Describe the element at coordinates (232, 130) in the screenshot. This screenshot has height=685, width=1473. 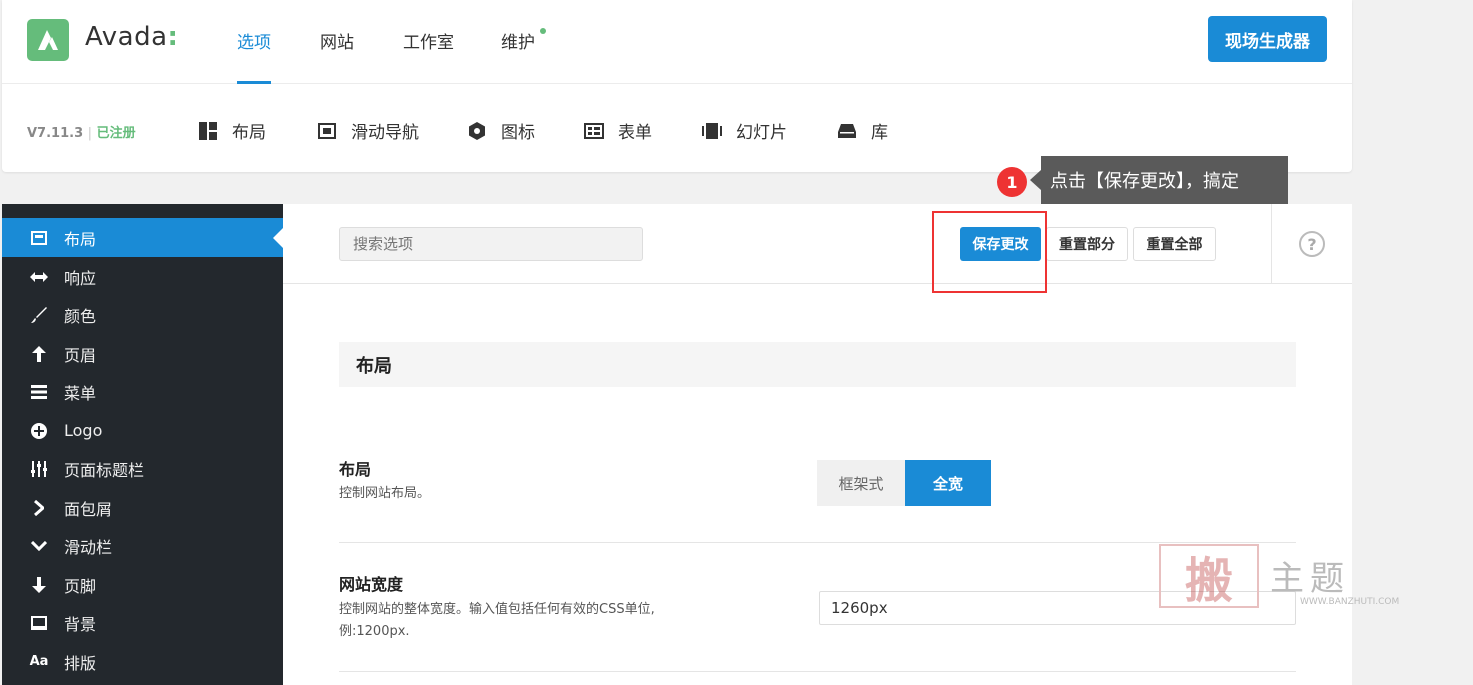
I see `subnav-layouts: 布局` at that location.